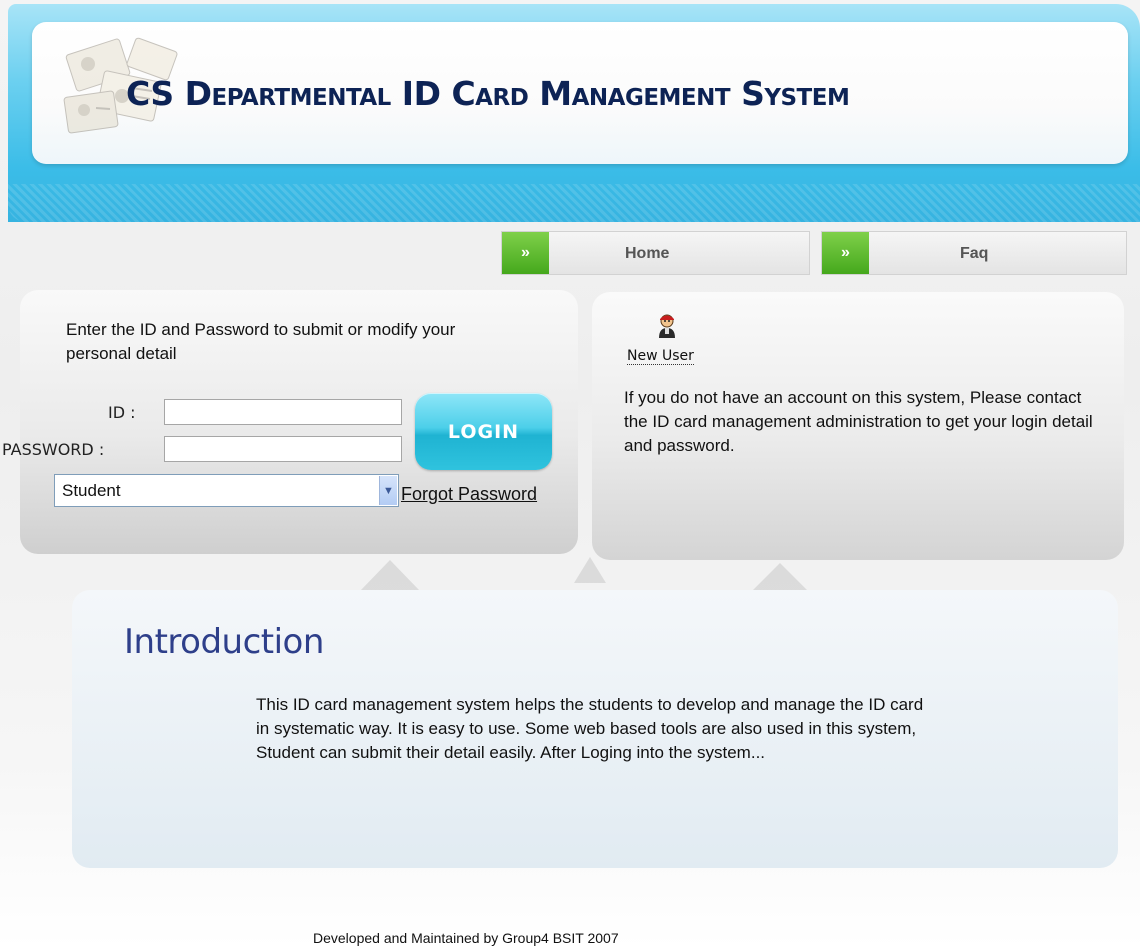  I want to click on login-button: LOGIN, so click(483, 431).